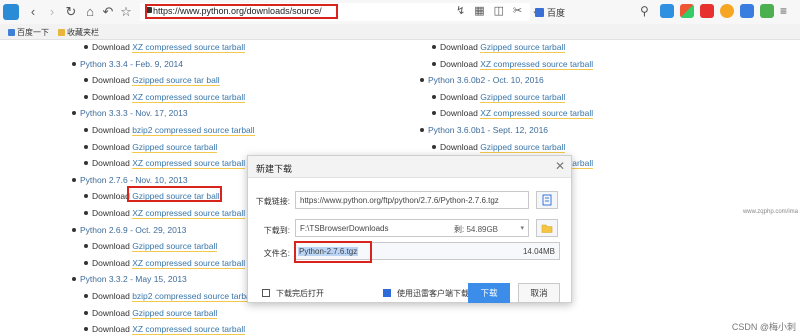 This screenshot has height=336, width=800. Describe the element at coordinates (433, 293) in the screenshot. I see `thunder-label: 使用迅雷客户端下载` at that location.